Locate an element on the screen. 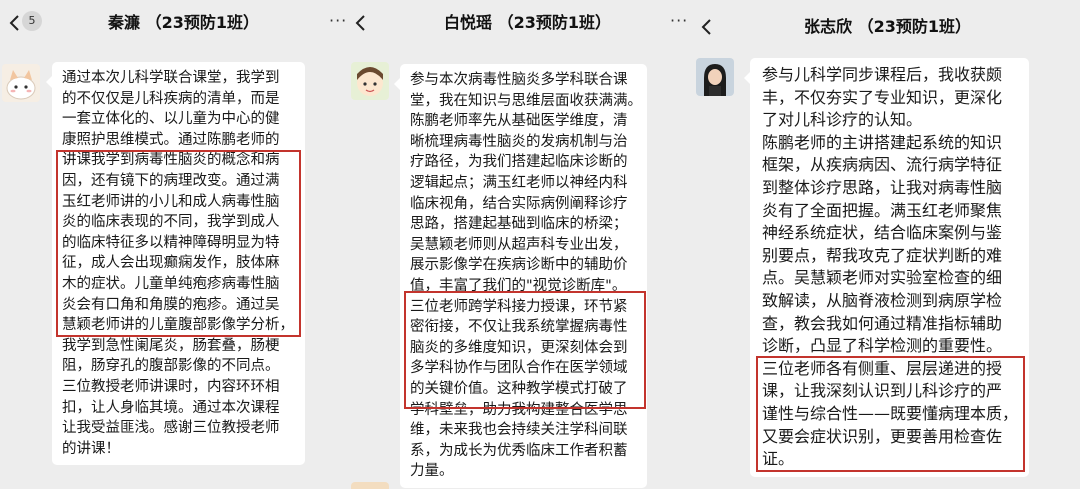 Image resolution: width=1080 pixels, height=489 pixels. message-line: 了对儿科诊疗的认知。 is located at coordinates (842, 120).